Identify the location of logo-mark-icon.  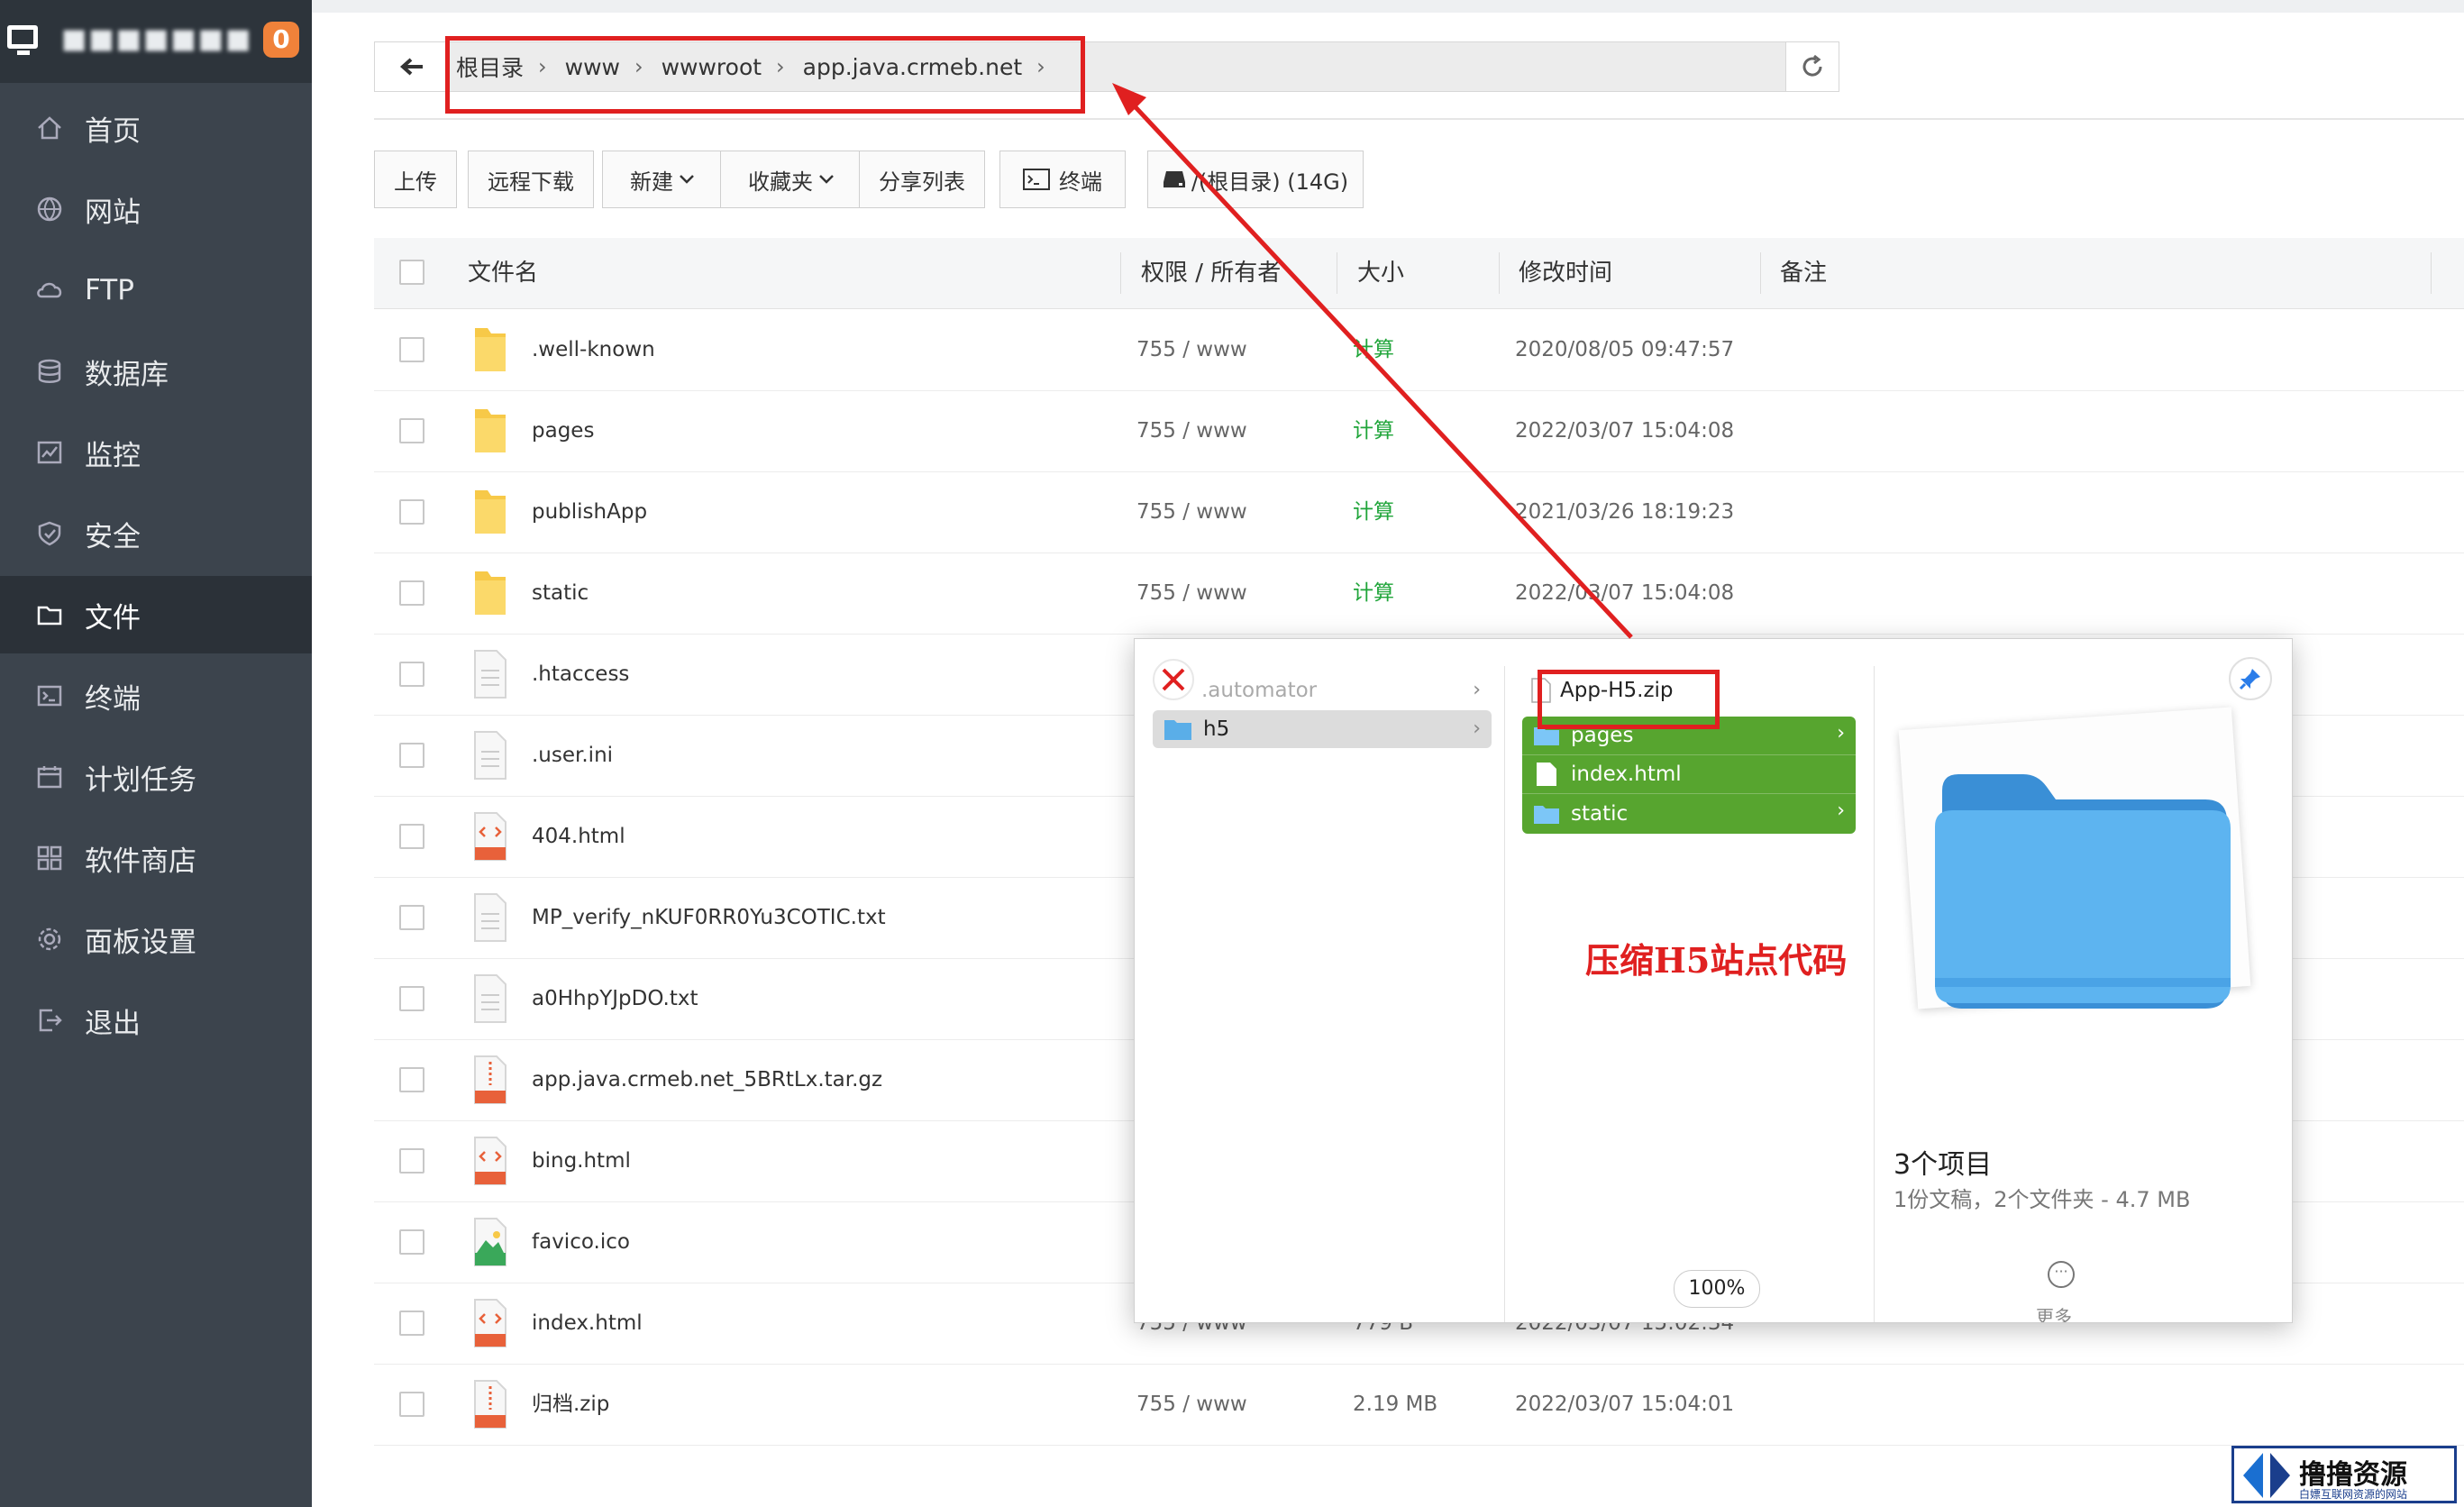
(2266, 1475).